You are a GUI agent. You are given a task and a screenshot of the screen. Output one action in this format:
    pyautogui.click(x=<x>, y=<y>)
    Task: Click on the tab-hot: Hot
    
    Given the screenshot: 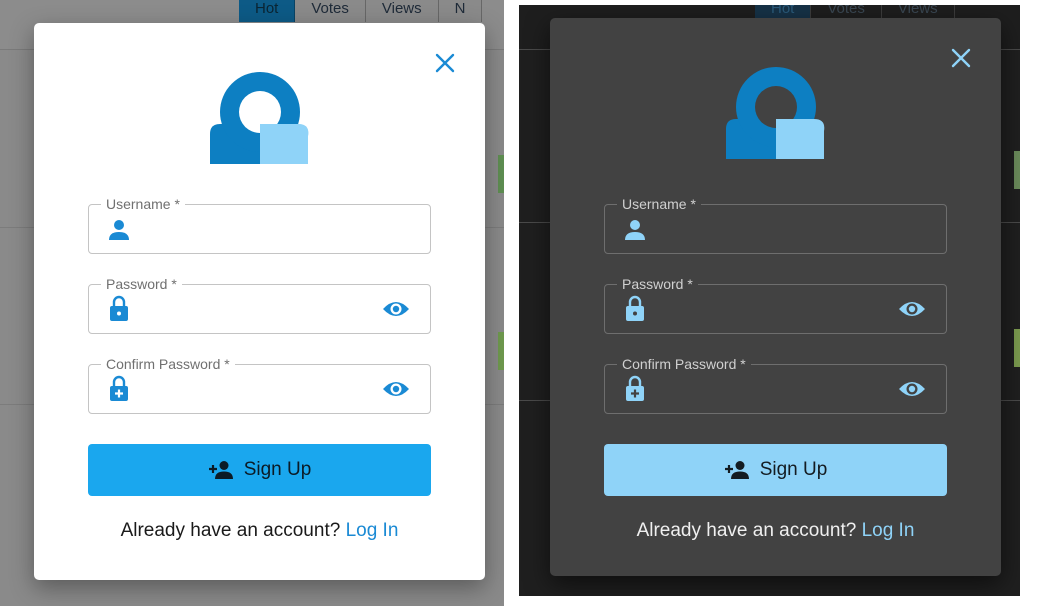 What is the action you would take?
    pyautogui.click(x=267, y=11)
    